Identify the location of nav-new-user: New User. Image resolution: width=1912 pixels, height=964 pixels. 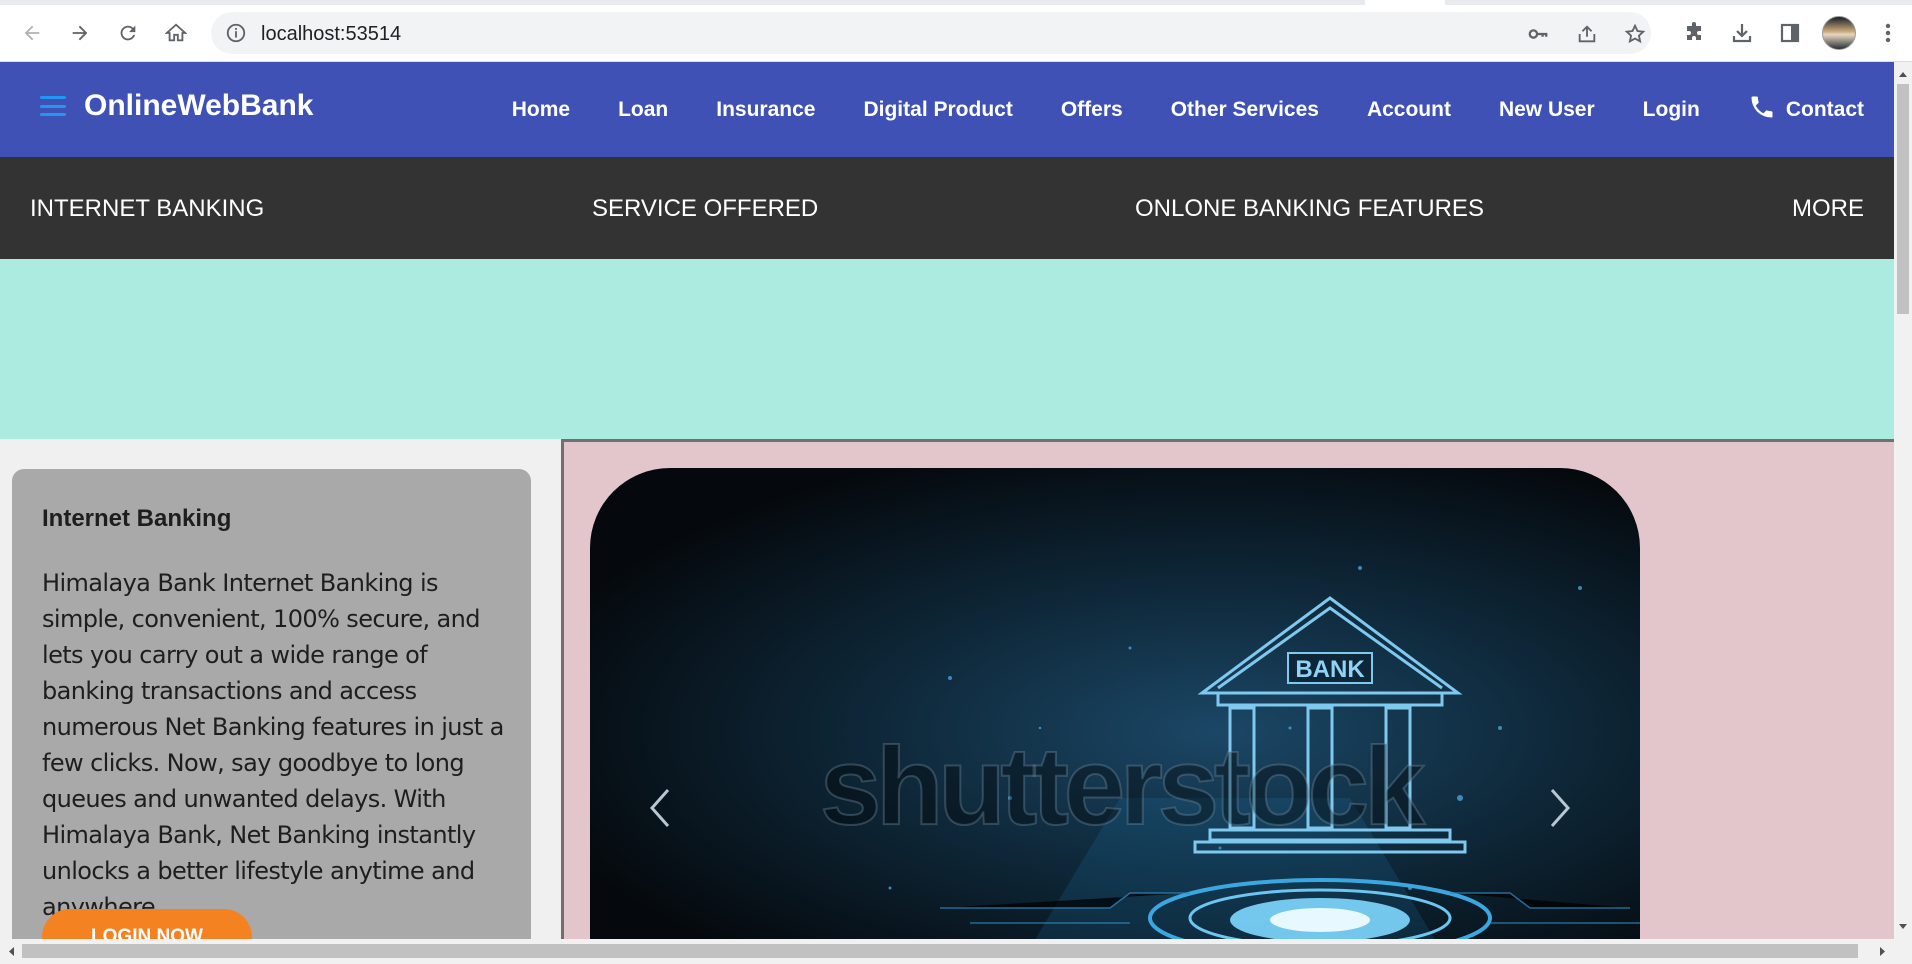
(1547, 110).